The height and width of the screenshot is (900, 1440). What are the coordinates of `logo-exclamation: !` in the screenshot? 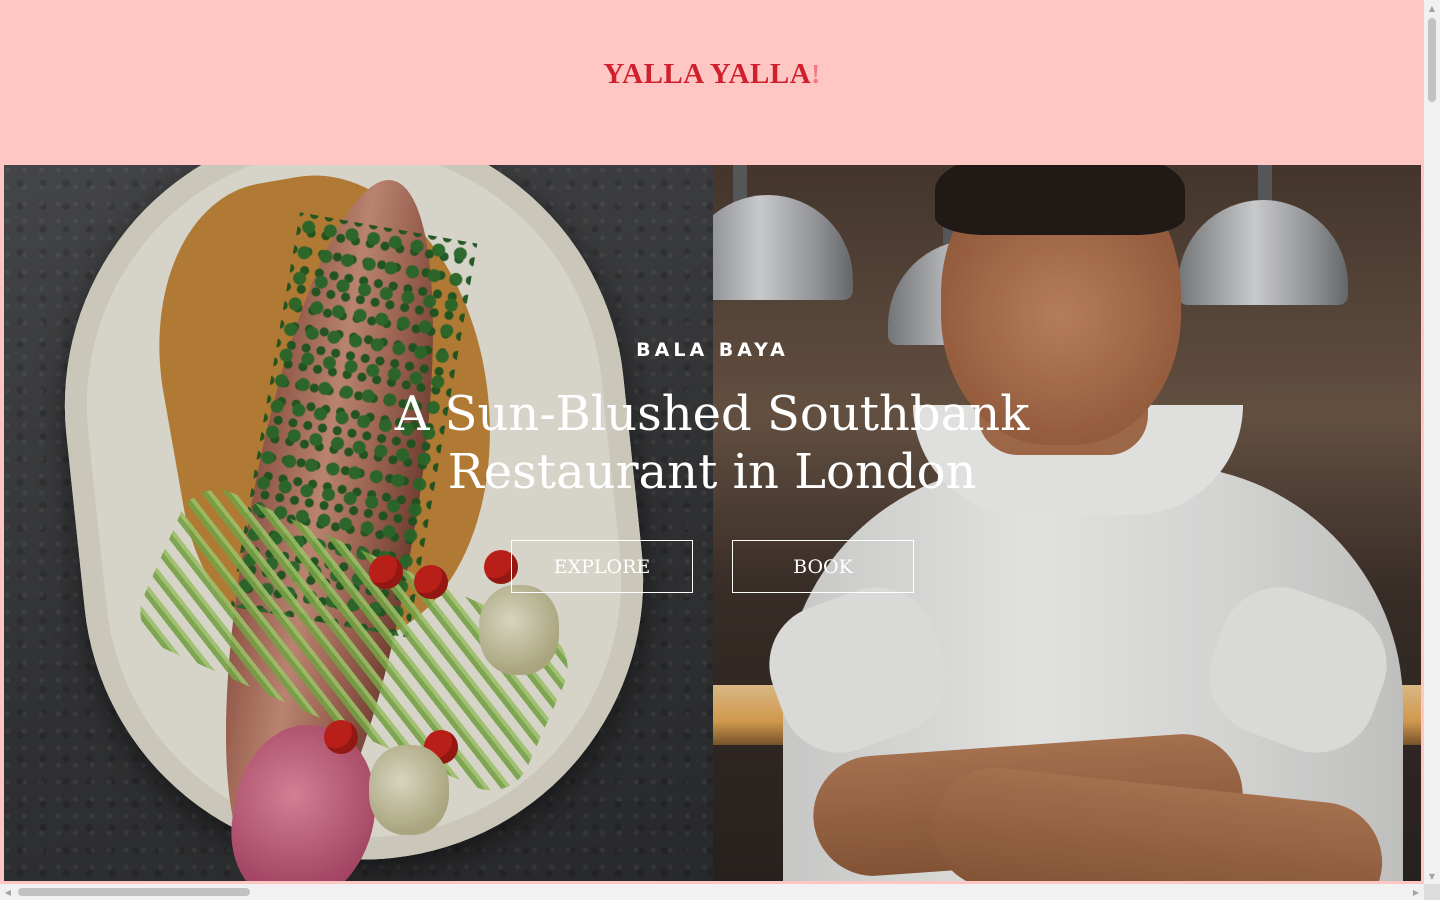 It's located at (816, 74).